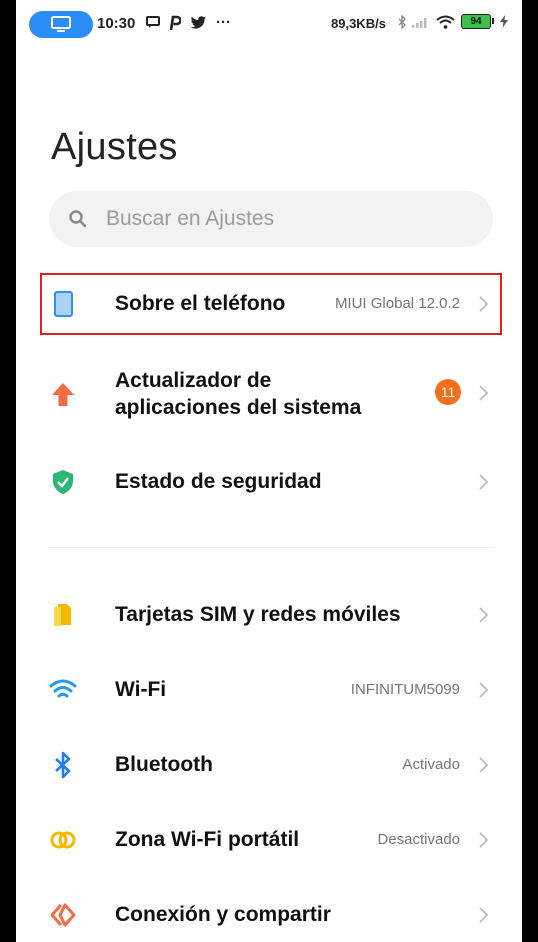  I want to click on bluetooth-icon, so click(63, 765).